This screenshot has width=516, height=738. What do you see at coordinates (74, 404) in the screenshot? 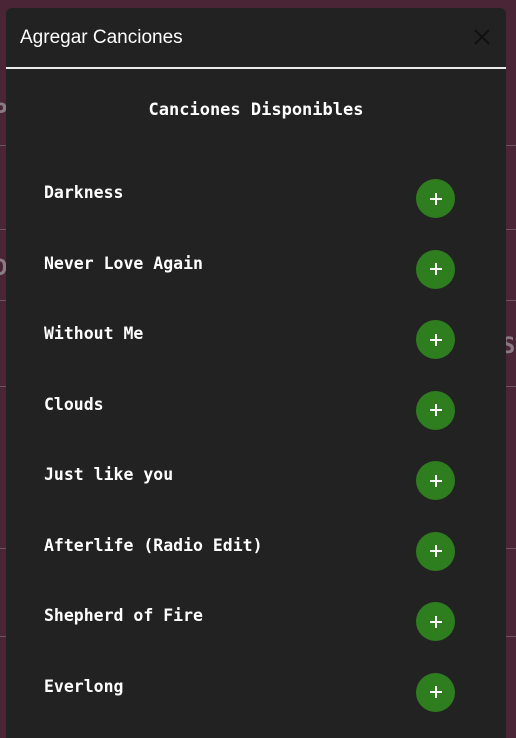
I see `song-title: Clouds` at bounding box center [74, 404].